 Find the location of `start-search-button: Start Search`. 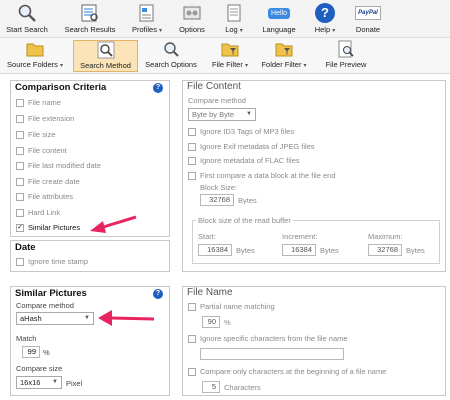

start-search-button: Start Search is located at coordinates (27, 19).